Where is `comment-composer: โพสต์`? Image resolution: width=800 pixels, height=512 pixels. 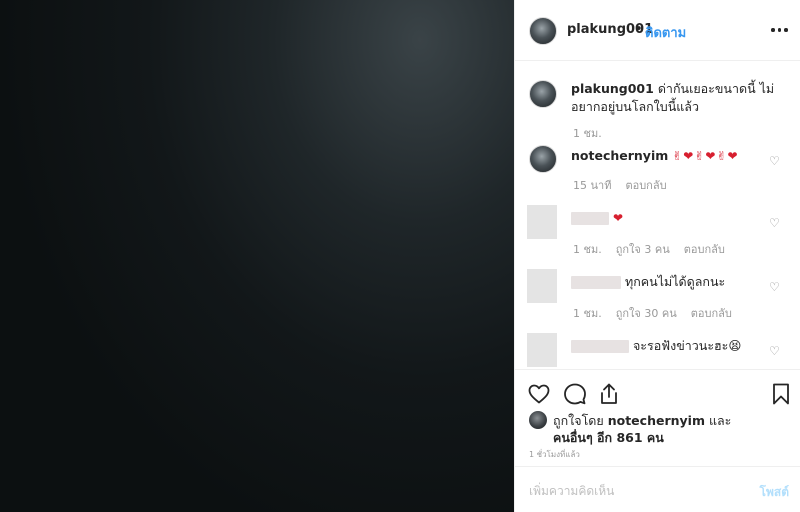
comment-composer: โพสต์ is located at coordinates (657, 489).